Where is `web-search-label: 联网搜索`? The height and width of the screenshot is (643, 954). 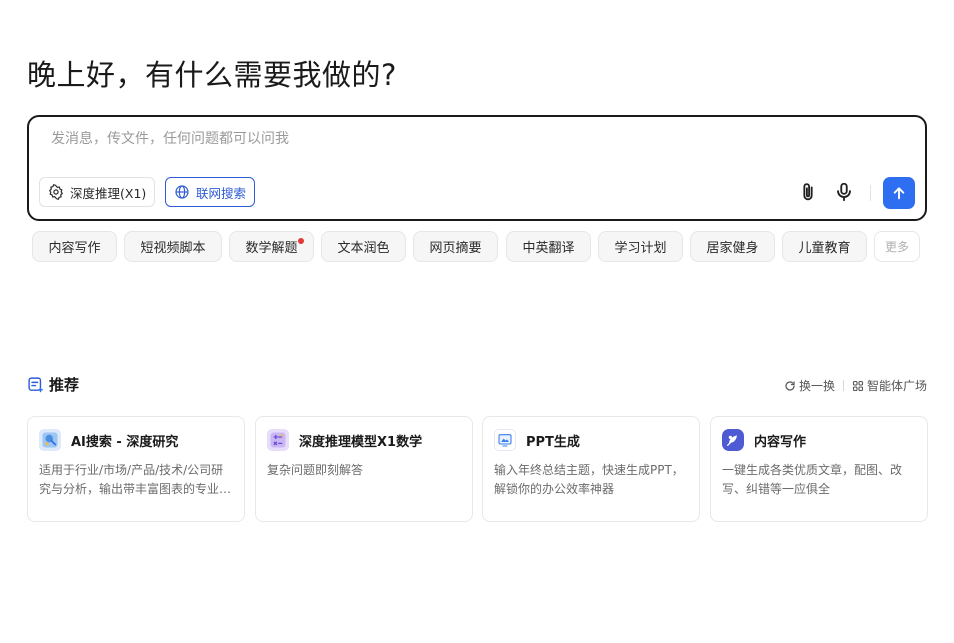 web-search-label: 联网搜索 is located at coordinates (221, 193).